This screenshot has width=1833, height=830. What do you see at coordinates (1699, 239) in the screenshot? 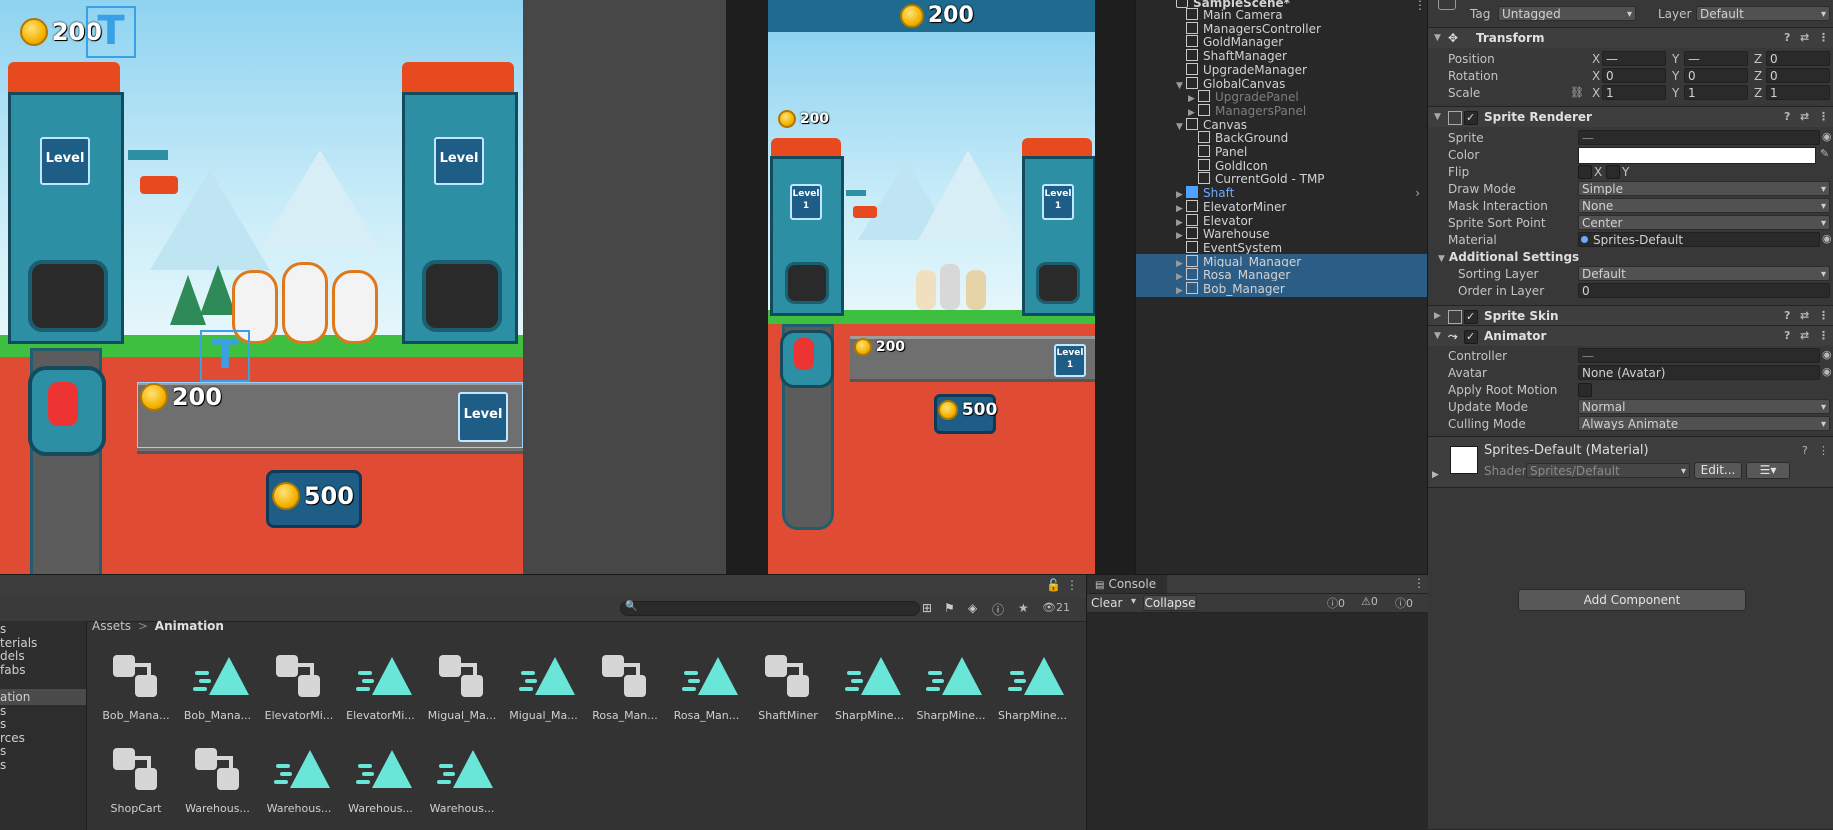
I see `material-object-field: Sprites-Default` at bounding box center [1699, 239].